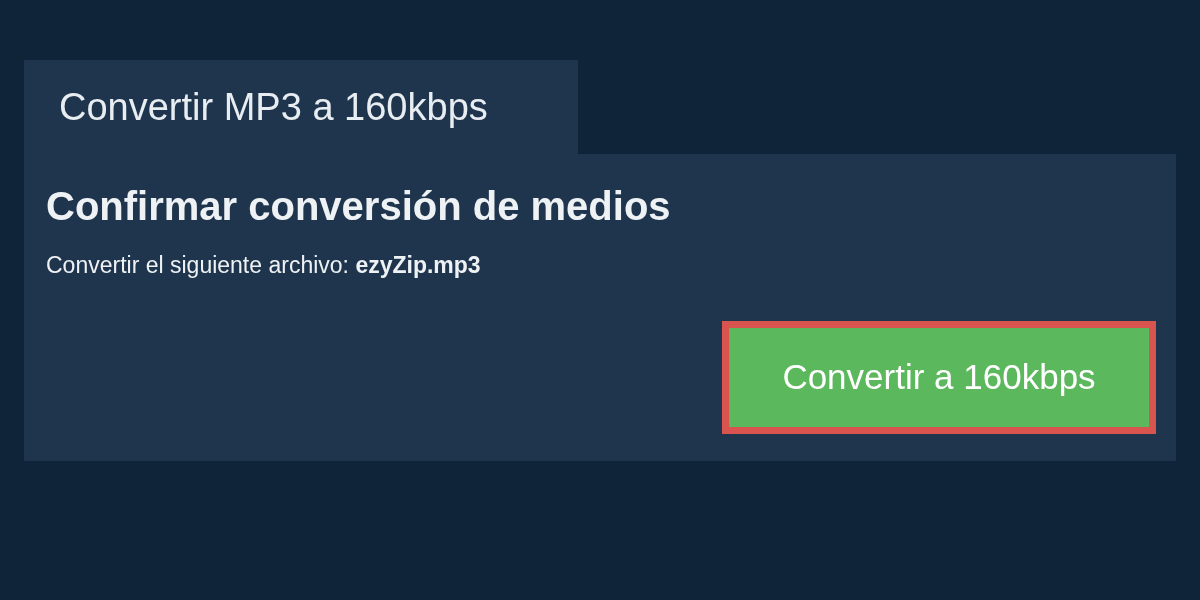 This screenshot has width=1200, height=600. What do you see at coordinates (264, 265) in the screenshot?
I see `message-text: Convertir el siguiente archivo: ezyZip.mp3` at bounding box center [264, 265].